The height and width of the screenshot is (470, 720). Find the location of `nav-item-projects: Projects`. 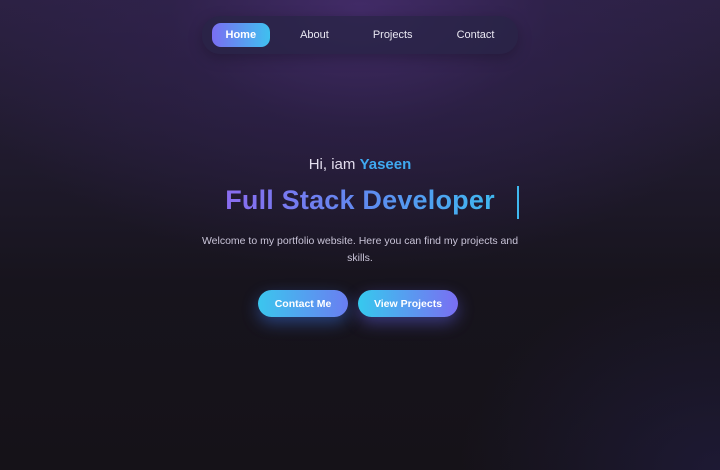

nav-item-projects: Projects is located at coordinates (393, 35).